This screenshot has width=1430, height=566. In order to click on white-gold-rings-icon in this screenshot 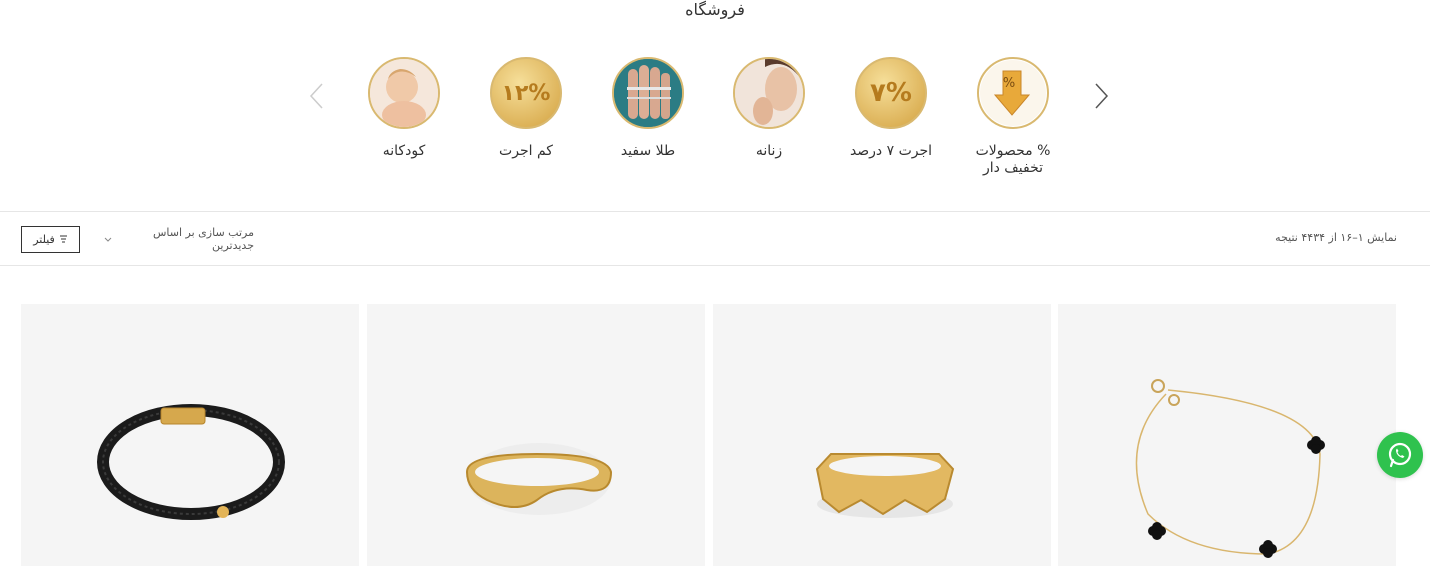, I will do `click(648, 93)`.